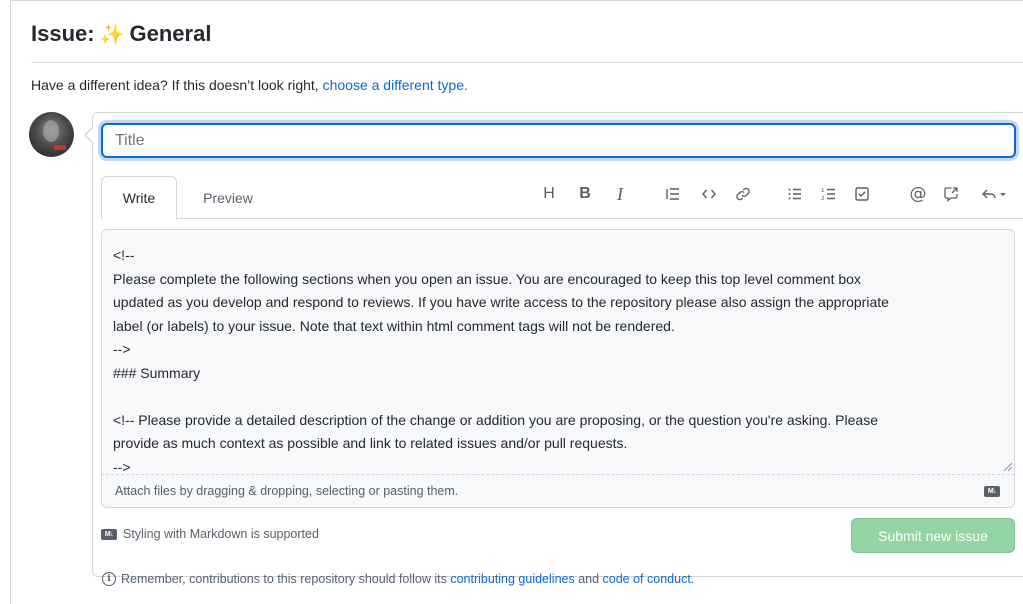 This screenshot has height=604, width=1023. Describe the element at coordinates (823, 199) in the screenshot. I see `svg-text: 2` at that location.